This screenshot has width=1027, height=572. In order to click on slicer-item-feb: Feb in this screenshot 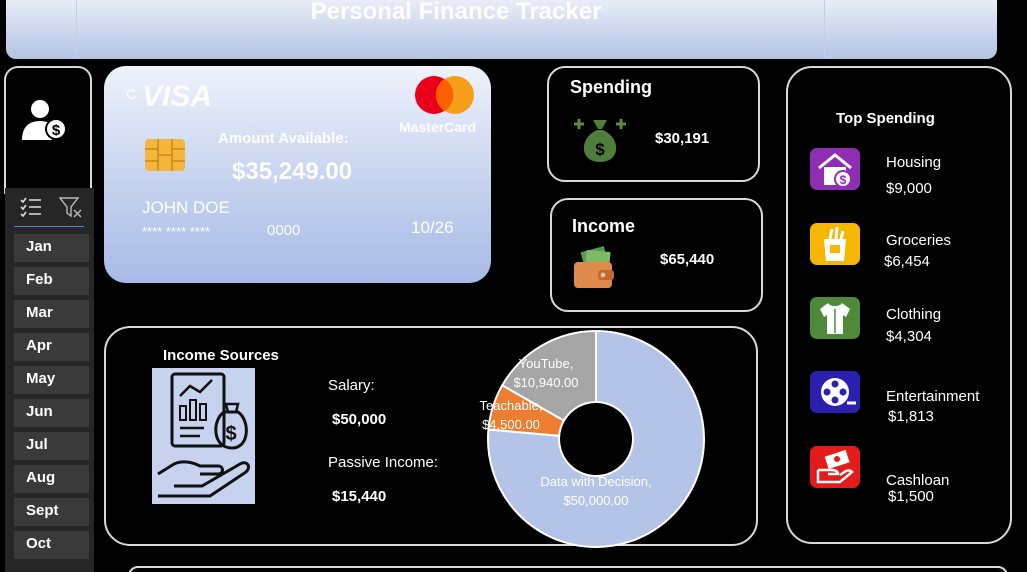, I will do `click(51, 281)`.